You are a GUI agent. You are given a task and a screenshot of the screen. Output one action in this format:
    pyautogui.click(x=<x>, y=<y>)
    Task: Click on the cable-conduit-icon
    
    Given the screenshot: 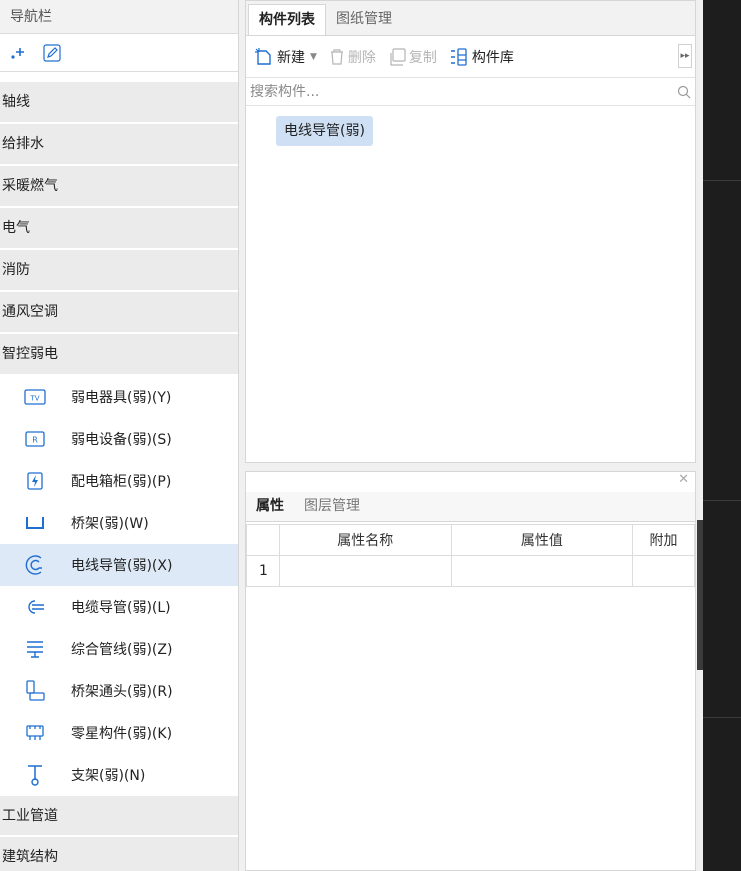 What is the action you would take?
    pyautogui.click(x=35, y=607)
    